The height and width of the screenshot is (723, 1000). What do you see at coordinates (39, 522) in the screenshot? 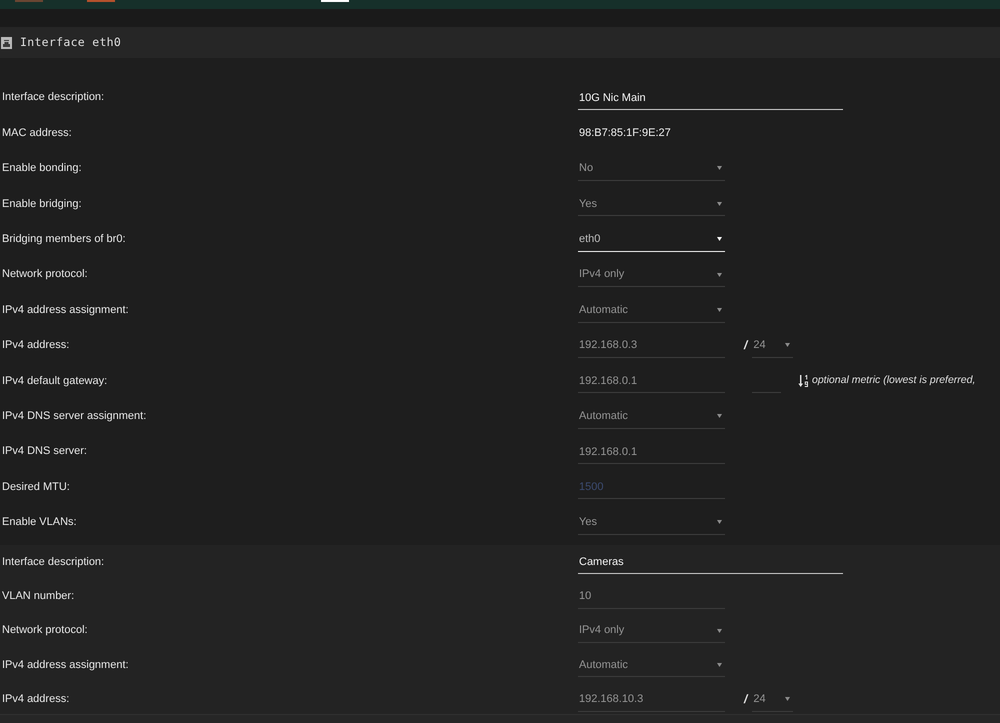
I see `field-label: Enable VLANs:` at bounding box center [39, 522].